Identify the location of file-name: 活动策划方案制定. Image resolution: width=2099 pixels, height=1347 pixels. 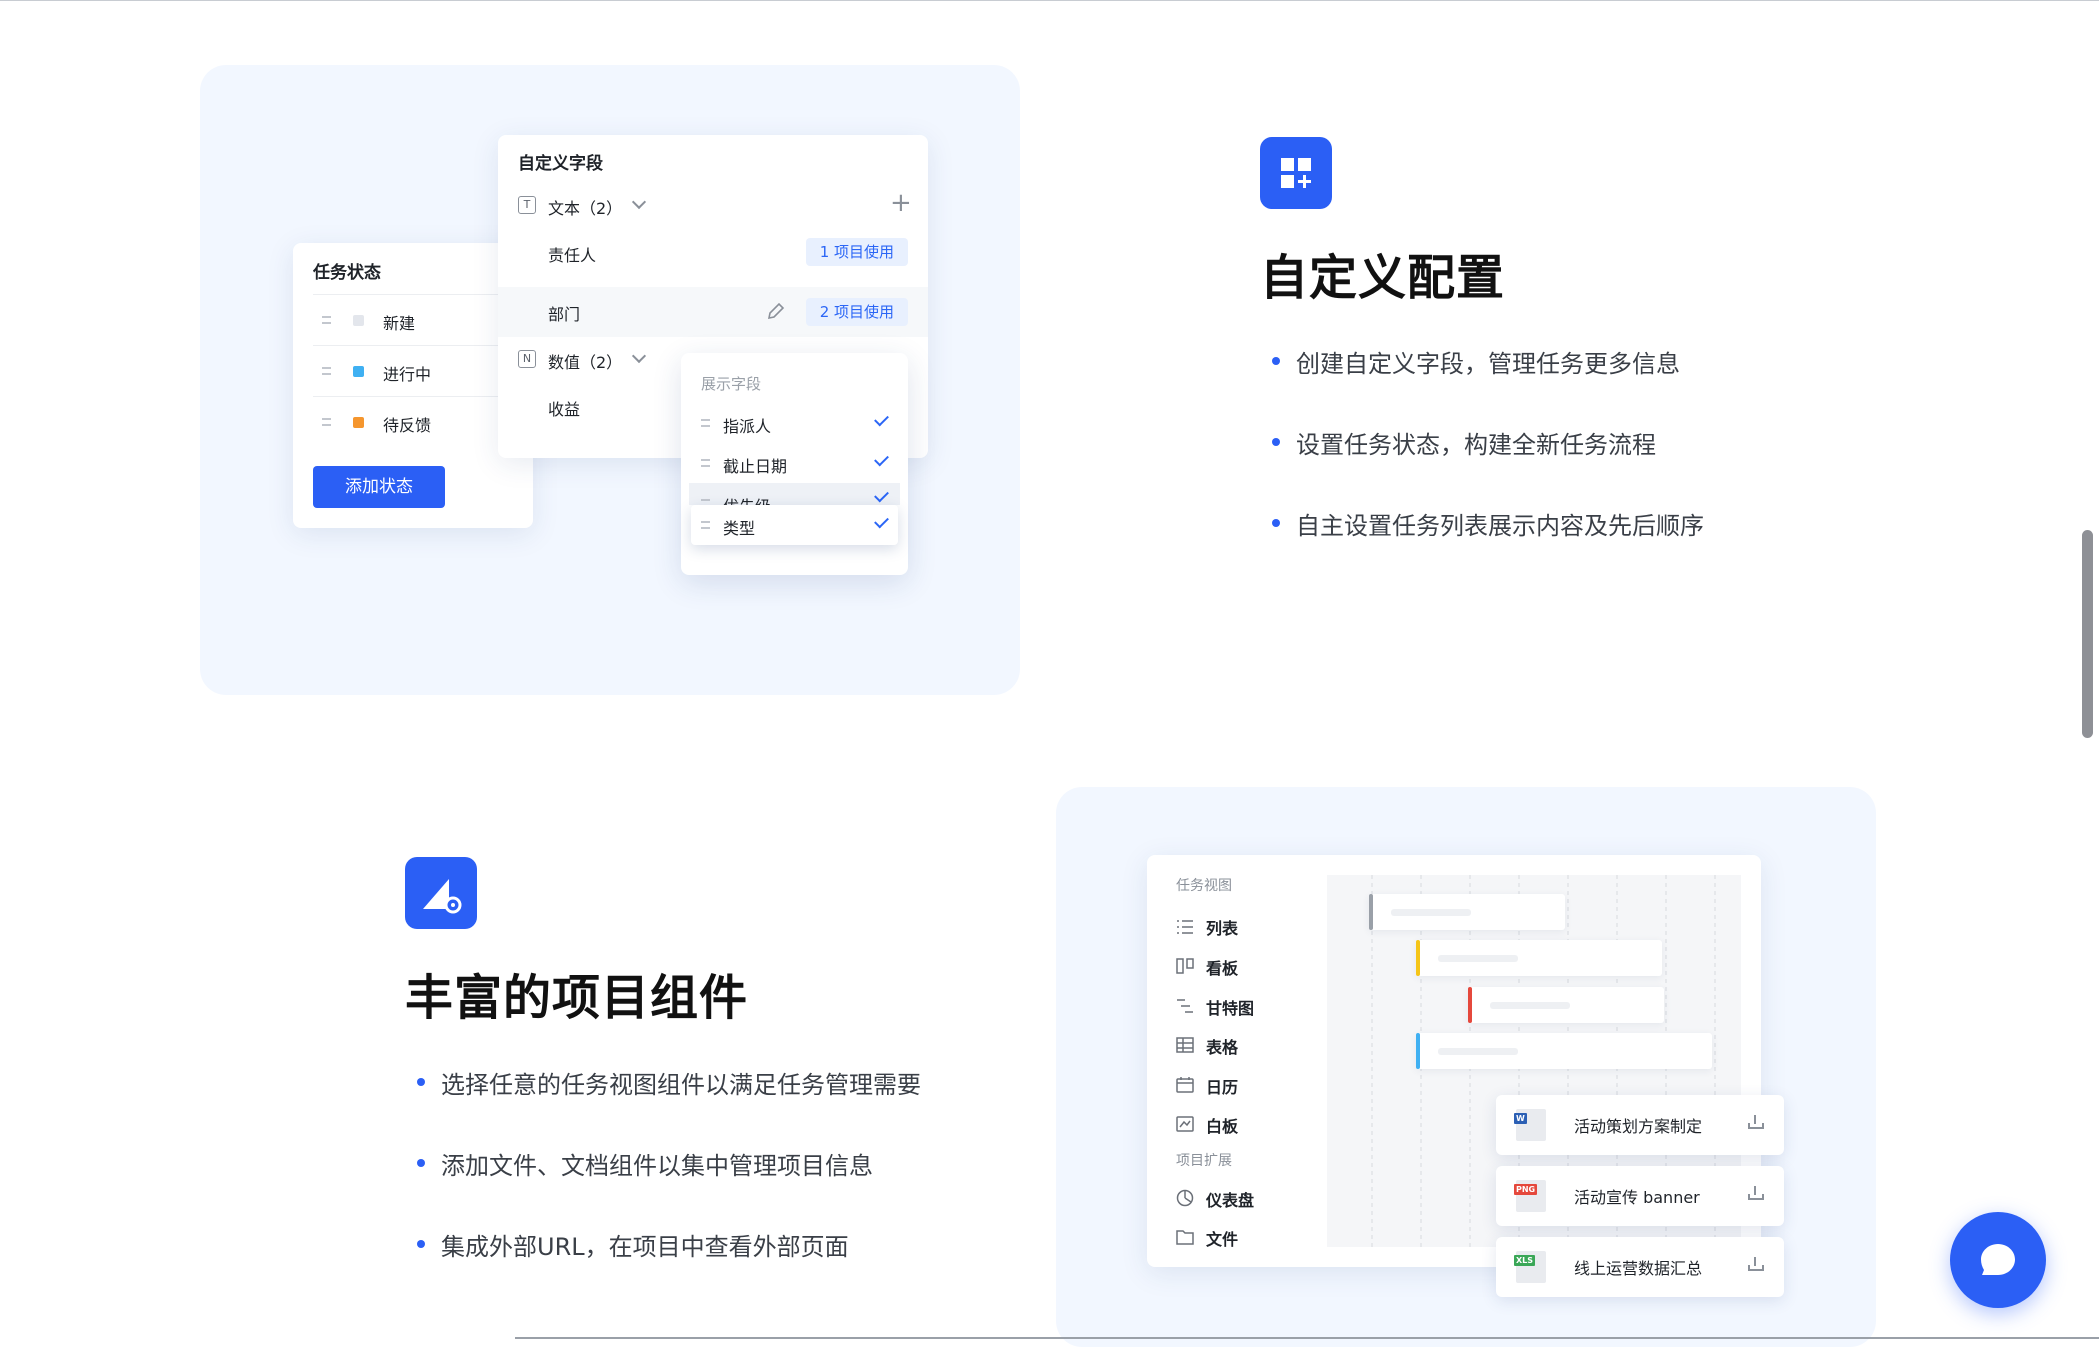
(1638, 1126).